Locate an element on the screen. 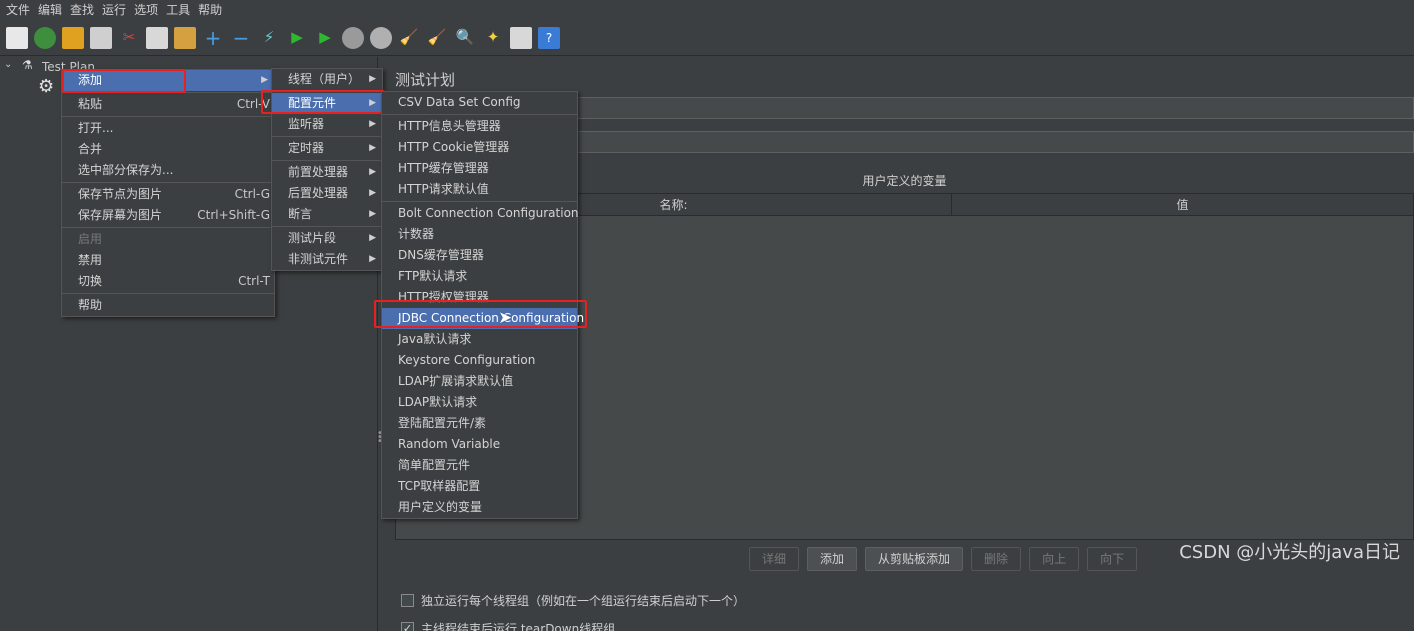 Image resolution: width=1414 pixels, height=631 pixels. copy-icon is located at coordinates (157, 37).